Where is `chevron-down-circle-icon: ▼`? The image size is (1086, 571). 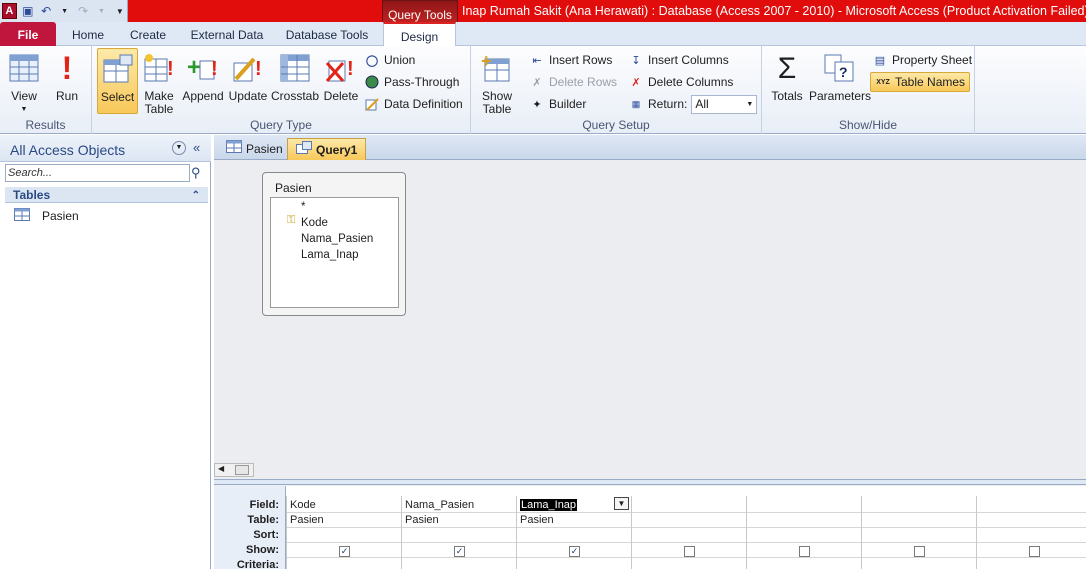
chevron-down-circle-icon: ▼ is located at coordinates (179, 148).